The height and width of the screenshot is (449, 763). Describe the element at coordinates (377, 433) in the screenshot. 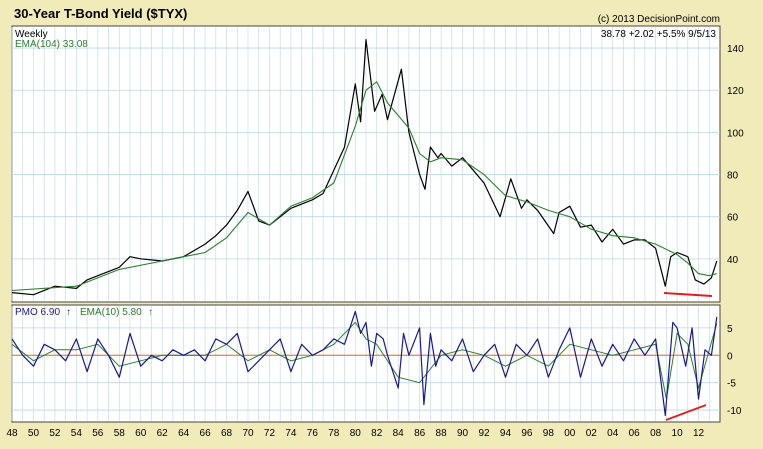

I see `x-tick-label: 82` at that location.